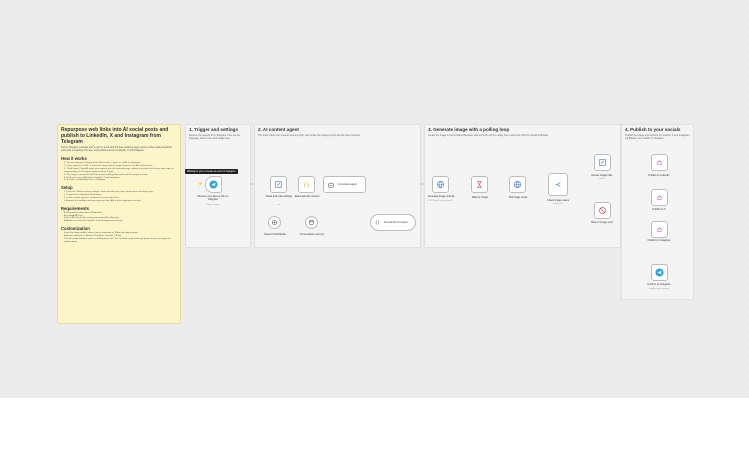  What do you see at coordinates (214, 129) in the screenshot?
I see `section-title: 1. Trigger and settings` at bounding box center [214, 129].